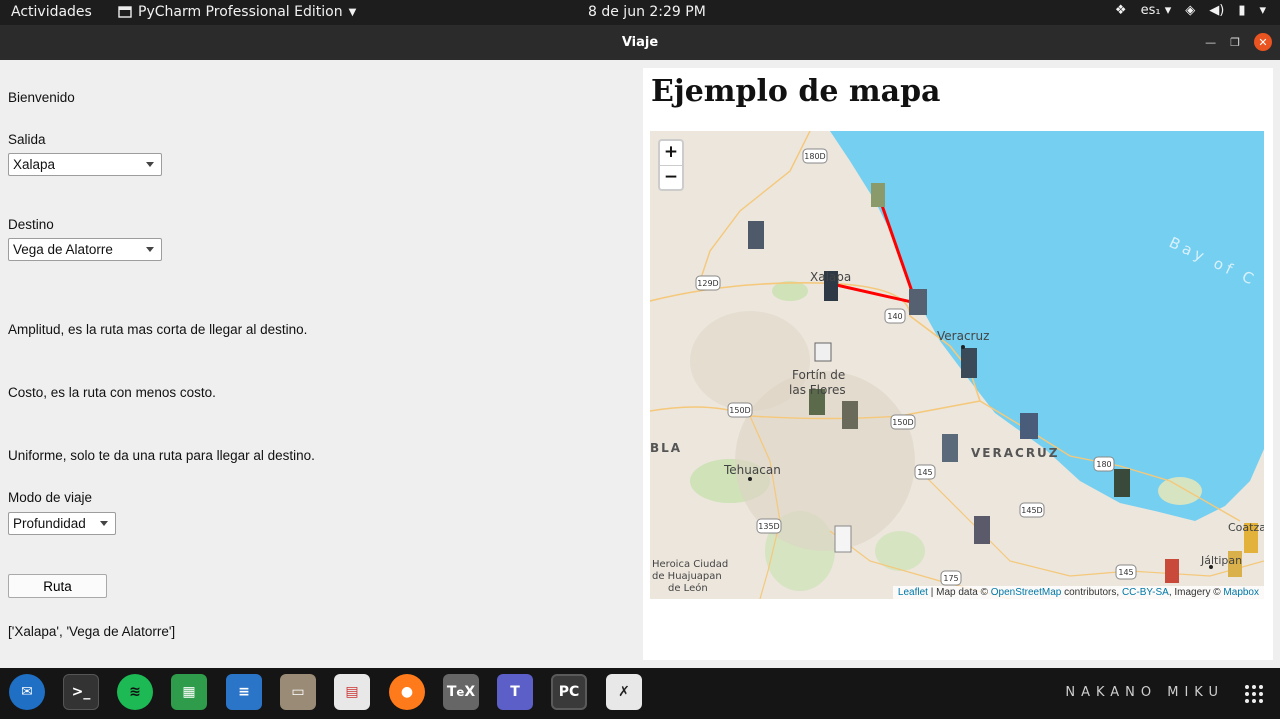 This screenshot has width=1280, height=719. What do you see at coordinates (352, 12) in the screenshot?
I see `chevron-down-icon: ▼` at bounding box center [352, 12].